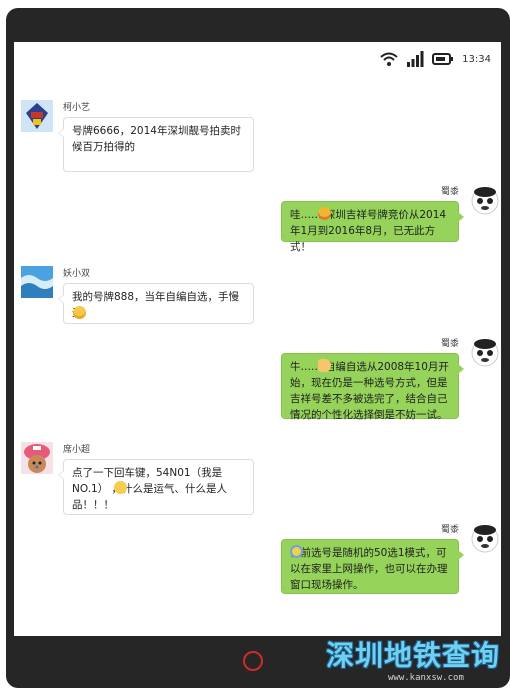 The image size is (510, 688). I want to click on message-bubble: 号牌6666，2014年深圳靓号拍卖时候百万拍得的, so click(156, 144).